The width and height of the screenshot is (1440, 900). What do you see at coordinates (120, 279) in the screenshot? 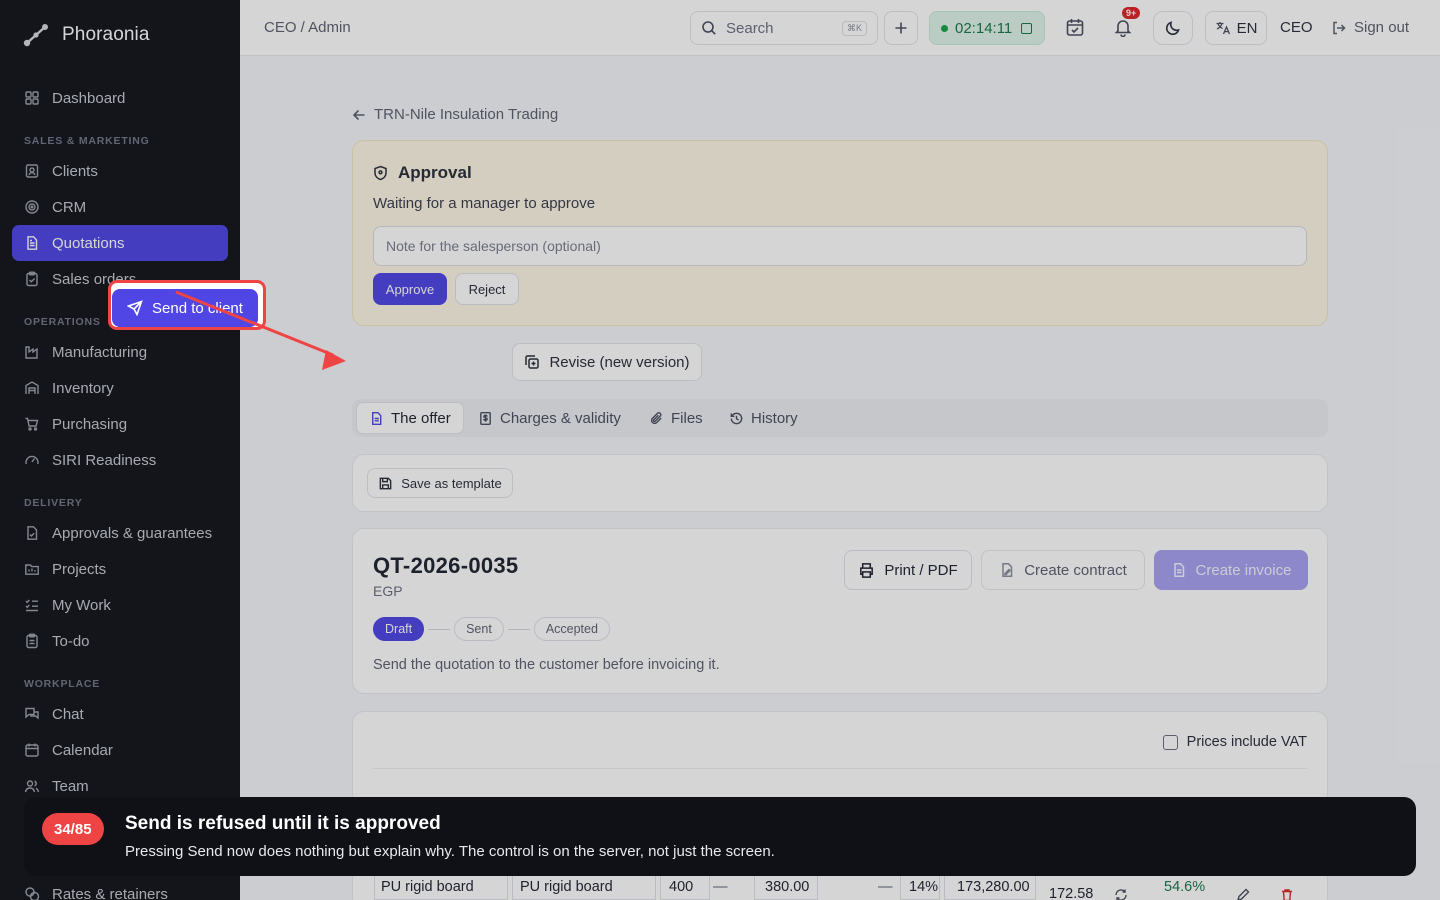
I see `sidebar-item-sales-orders: Sales orders` at bounding box center [120, 279].